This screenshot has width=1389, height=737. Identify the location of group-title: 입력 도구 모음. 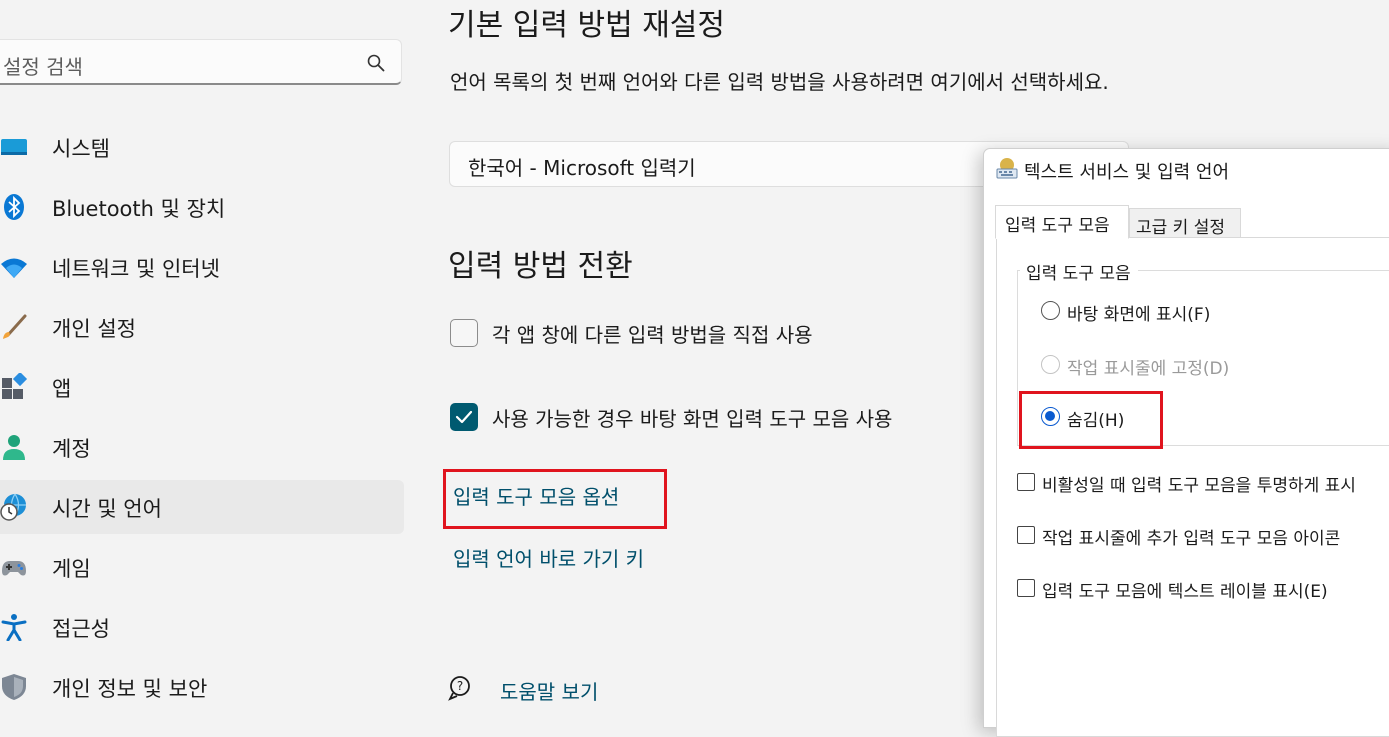
(1079, 271).